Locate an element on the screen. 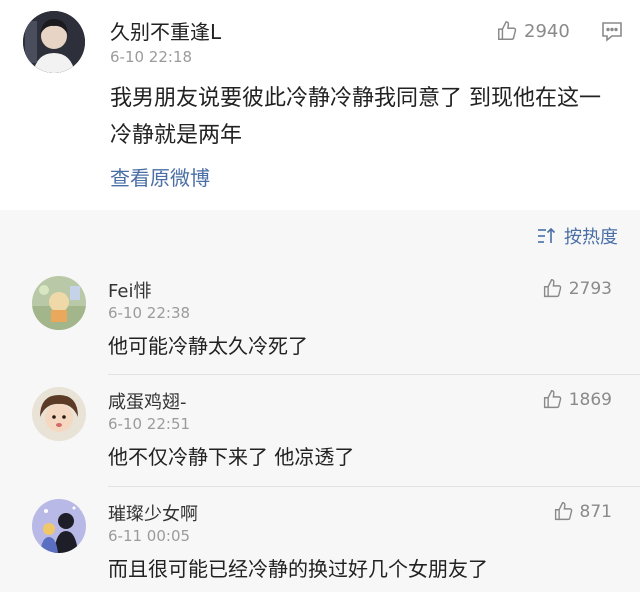  author-name: 久别不重逢L is located at coordinates (165, 30).